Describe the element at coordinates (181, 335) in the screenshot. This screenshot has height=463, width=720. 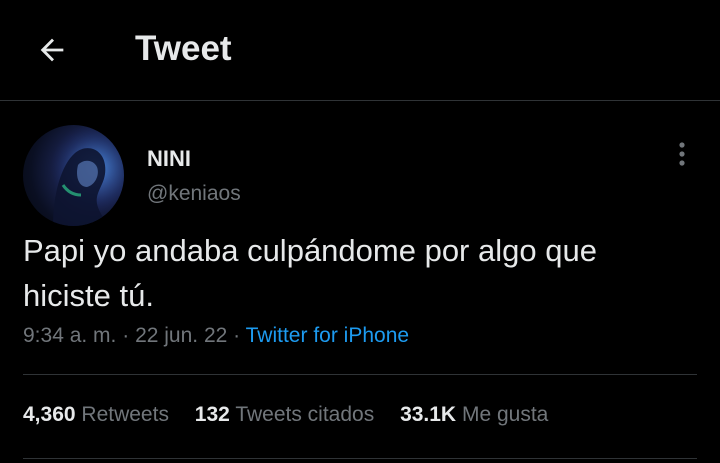
I see `tweet-date: 22 jun. 22` at that location.